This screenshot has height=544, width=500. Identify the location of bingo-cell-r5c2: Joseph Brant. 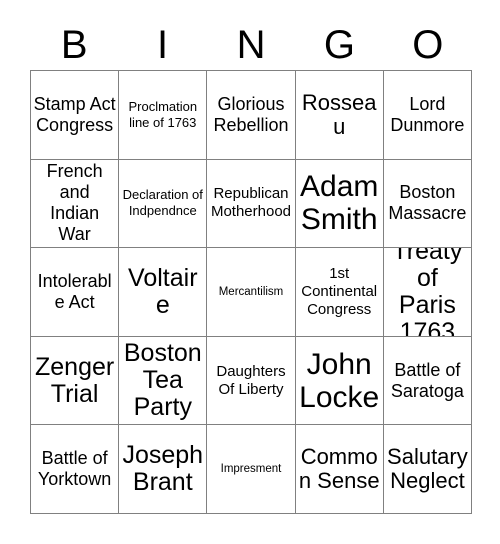
(163, 469).